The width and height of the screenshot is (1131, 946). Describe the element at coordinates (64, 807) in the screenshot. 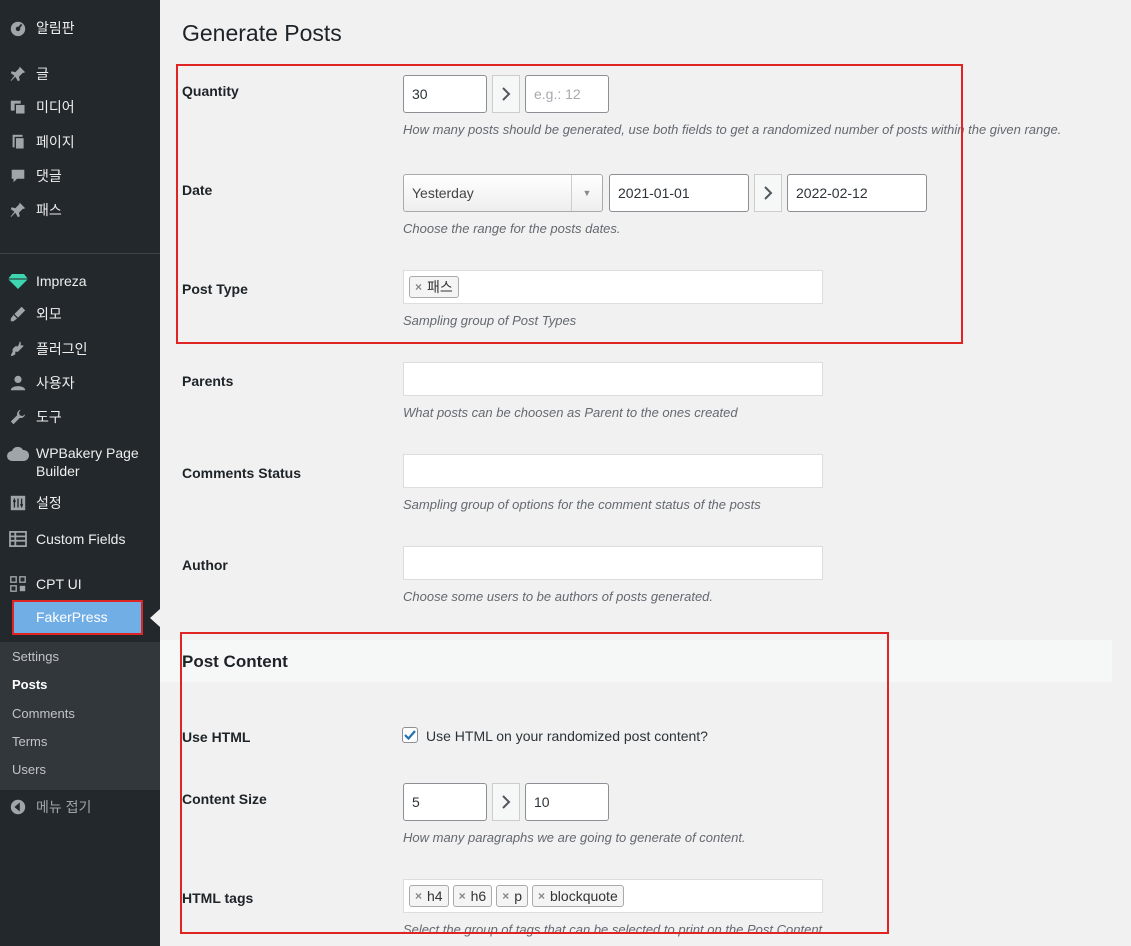

I see `collapse-menu-label: 메뉴 접기` at that location.